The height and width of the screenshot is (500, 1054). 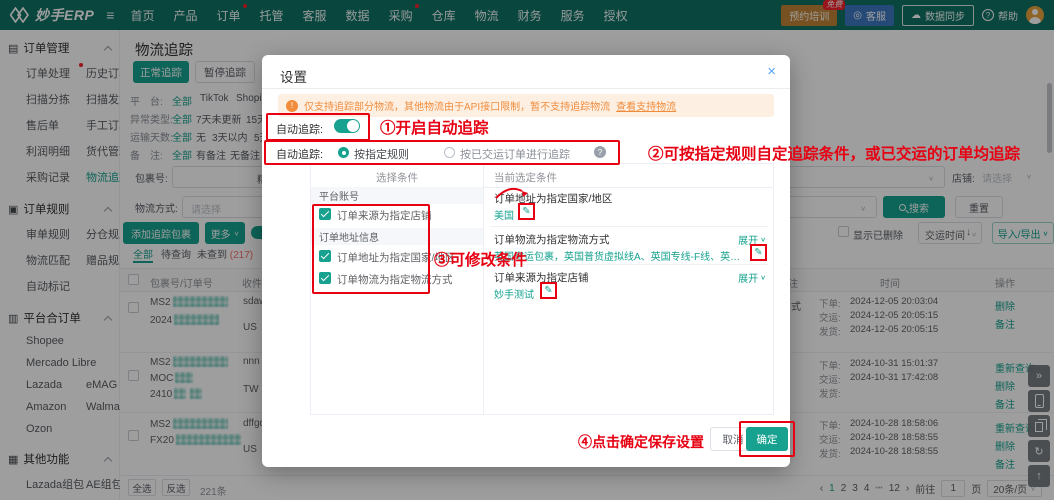 I want to click on edit-shop-button: ✎, so click(x=548, y=290).